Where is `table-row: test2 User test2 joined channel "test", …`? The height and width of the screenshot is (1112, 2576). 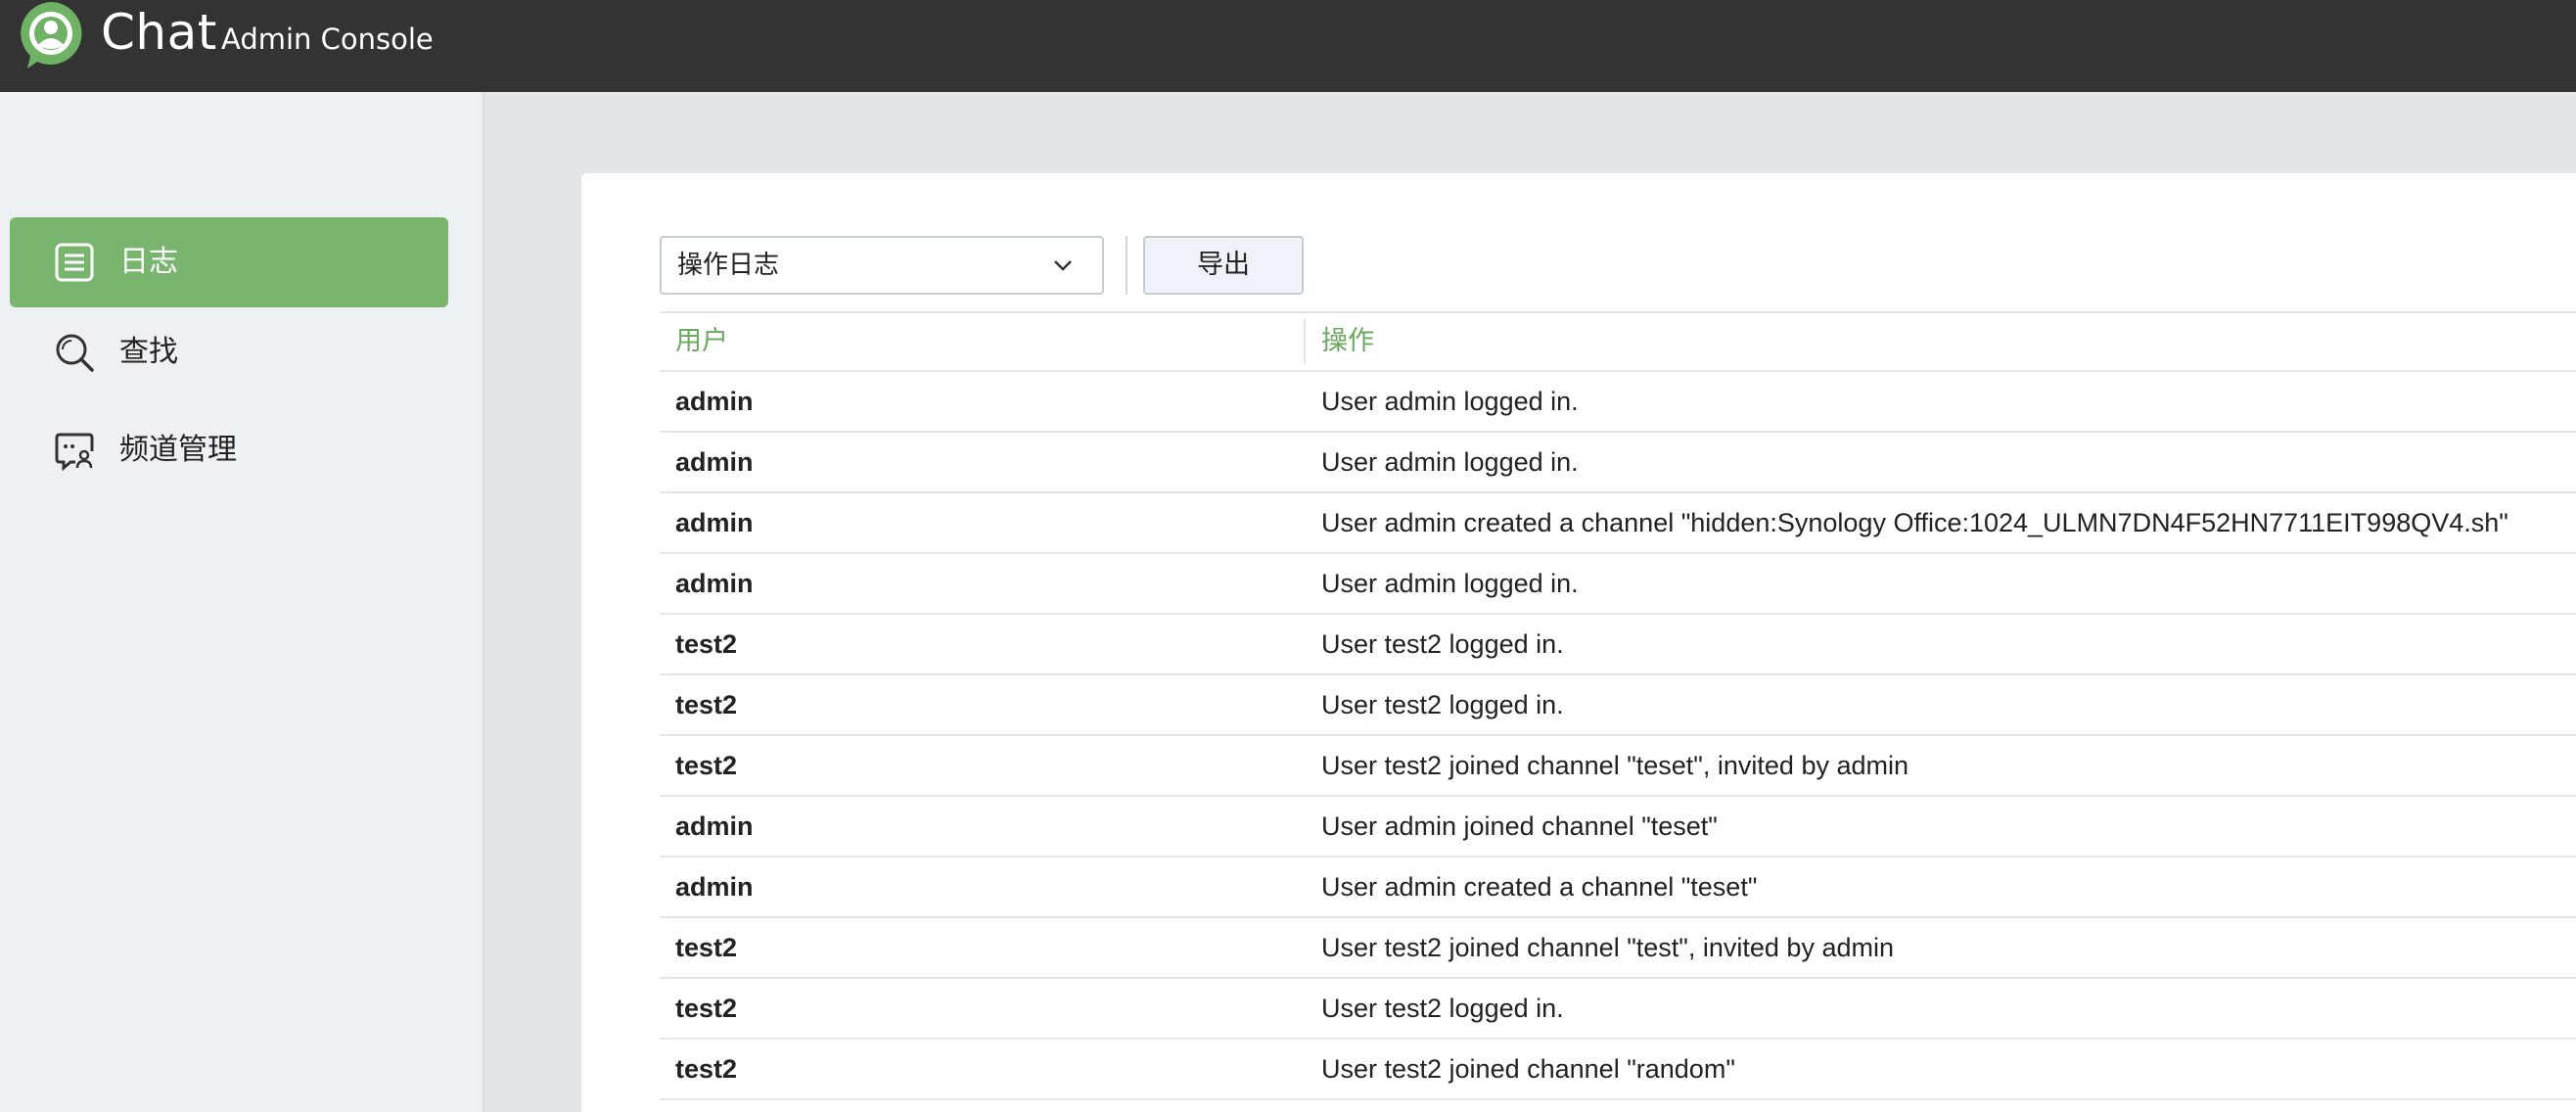 table-row: test2 User test2 joined channel "test", … is located at coordinates (1618, 949).